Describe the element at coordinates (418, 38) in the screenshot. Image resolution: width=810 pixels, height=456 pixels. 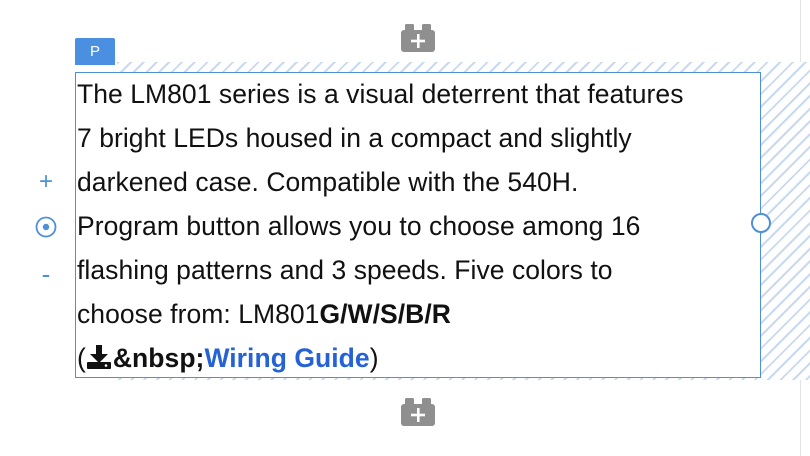
I see `add-block-above-icon` at that location.